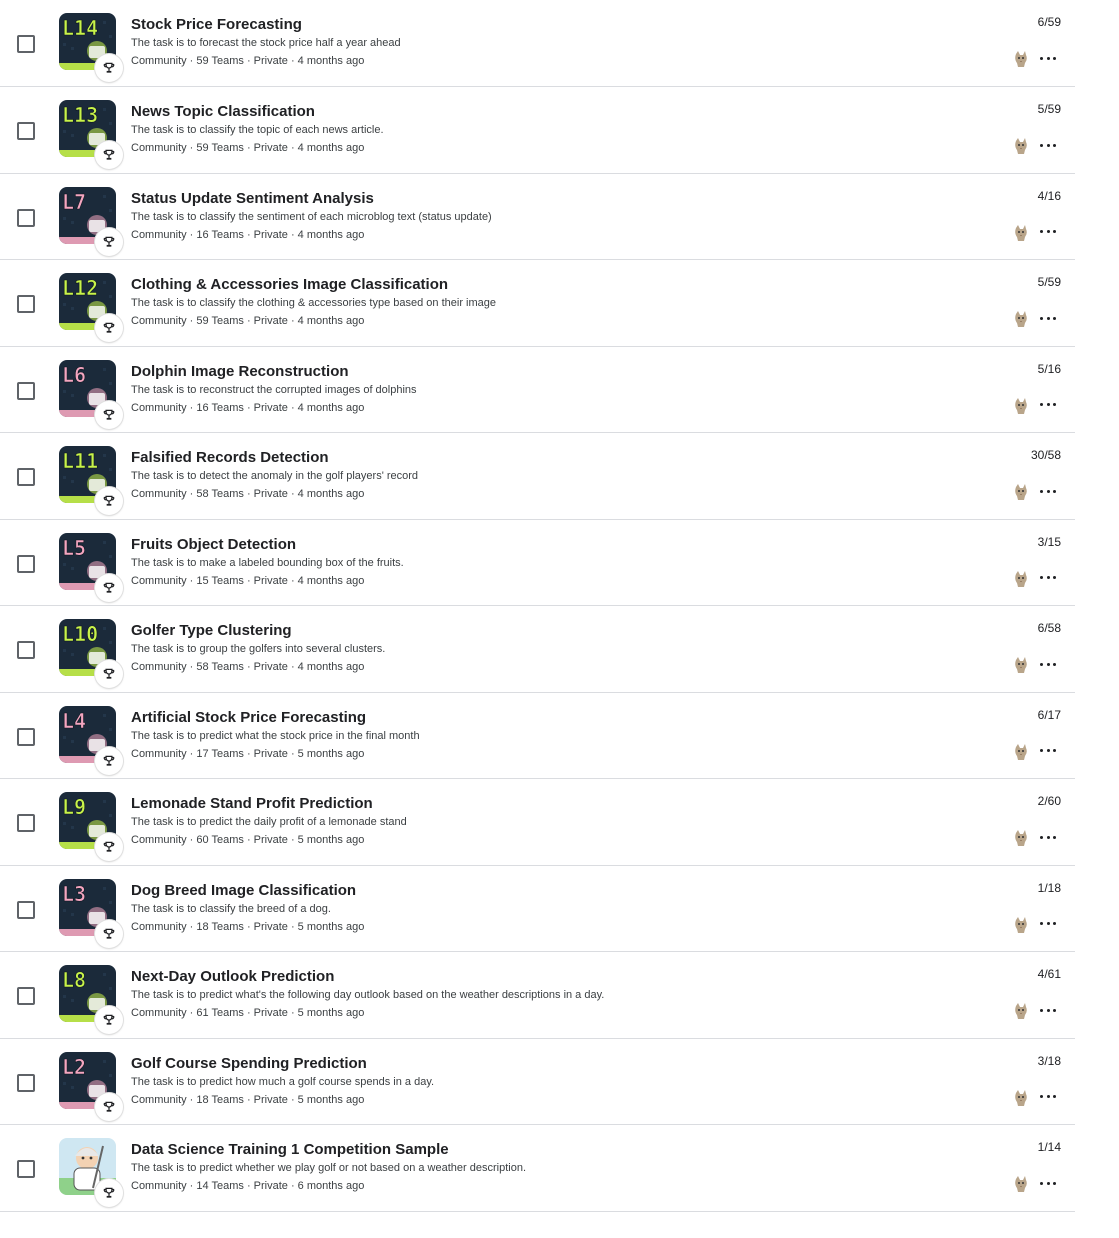  Describe the element at coordinates (74, 721) in the screenshot. I see `level-label: L4` at that location.